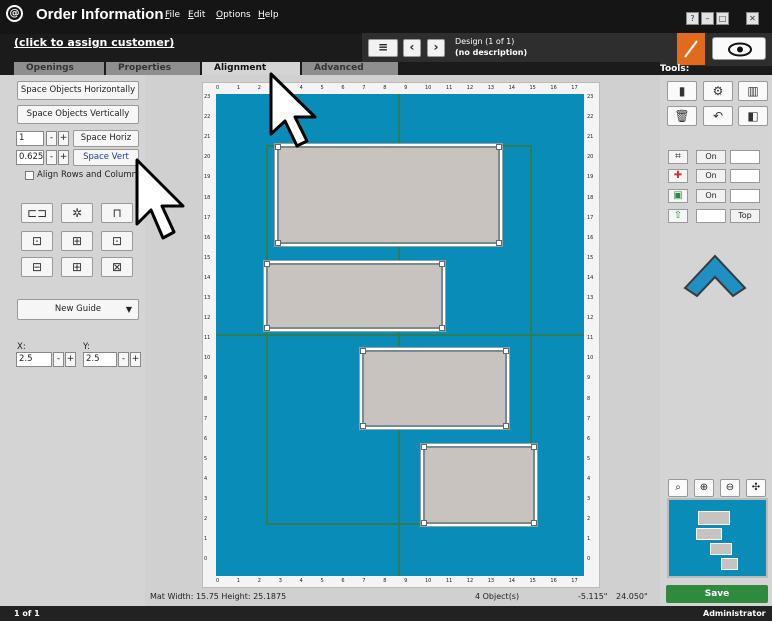 The width and height of the screenshot is (772, 621). What do you see at coordinates (94, 42) in the screenshot?
I see `assign-customer-link: (click to assign customer)` at bounding box center [94, 42].